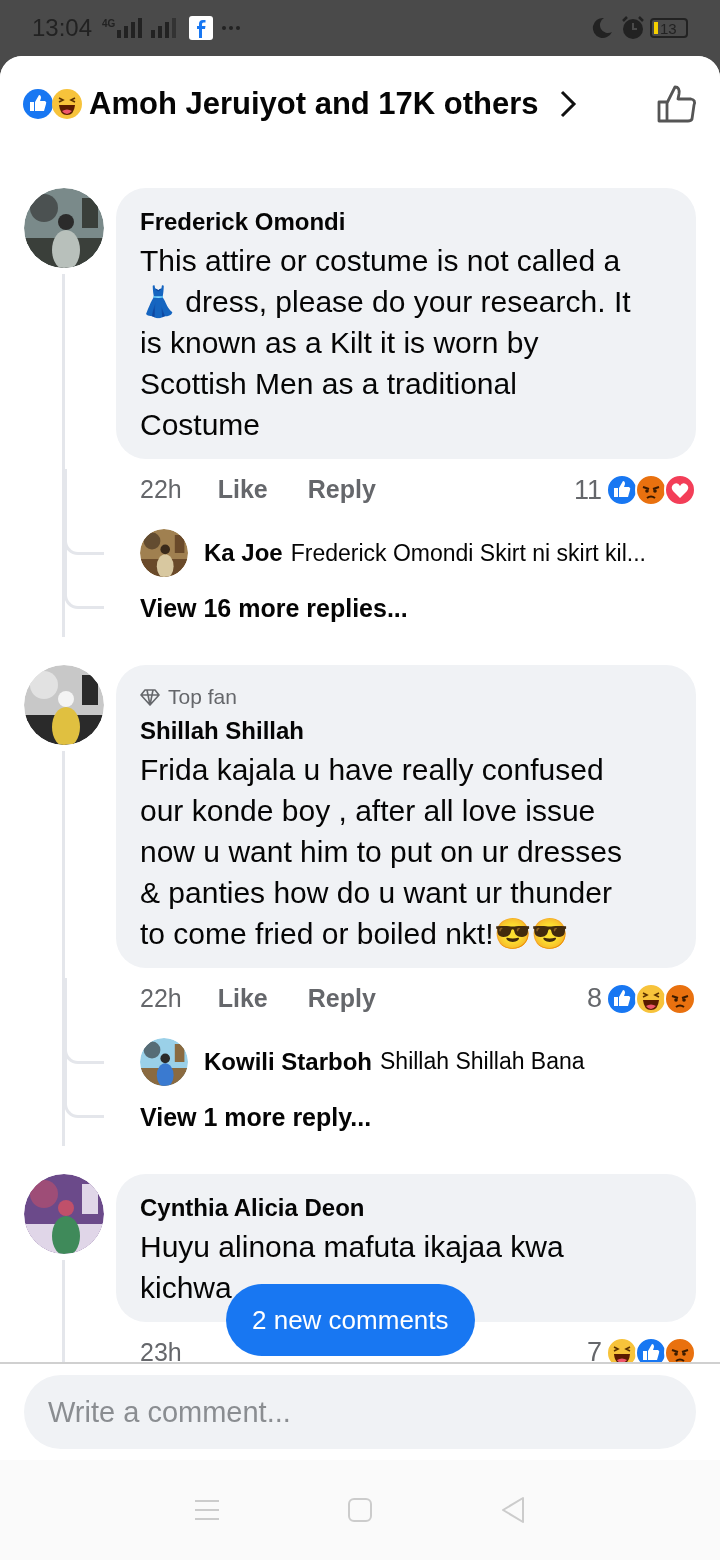  I want to click on app-notification-icon, so click(201, 28).